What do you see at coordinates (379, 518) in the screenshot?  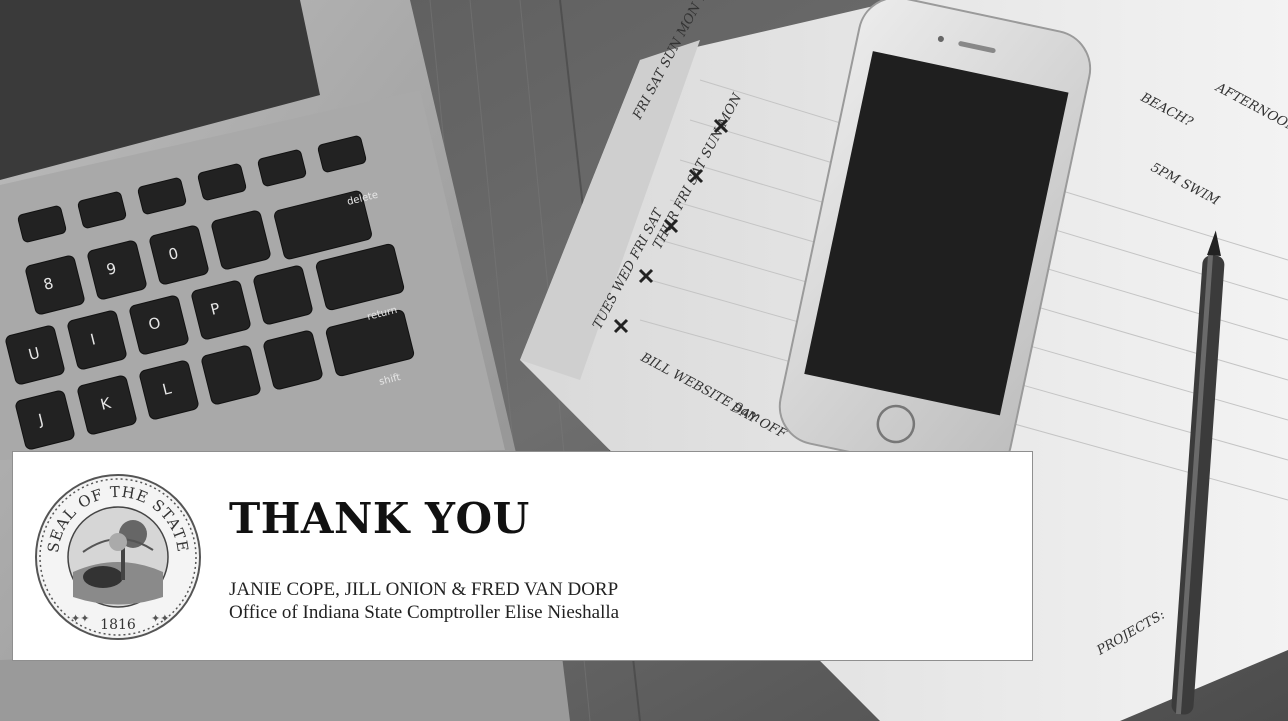 I see `page-title: THANK YOU` at bounding box center [379, 518].